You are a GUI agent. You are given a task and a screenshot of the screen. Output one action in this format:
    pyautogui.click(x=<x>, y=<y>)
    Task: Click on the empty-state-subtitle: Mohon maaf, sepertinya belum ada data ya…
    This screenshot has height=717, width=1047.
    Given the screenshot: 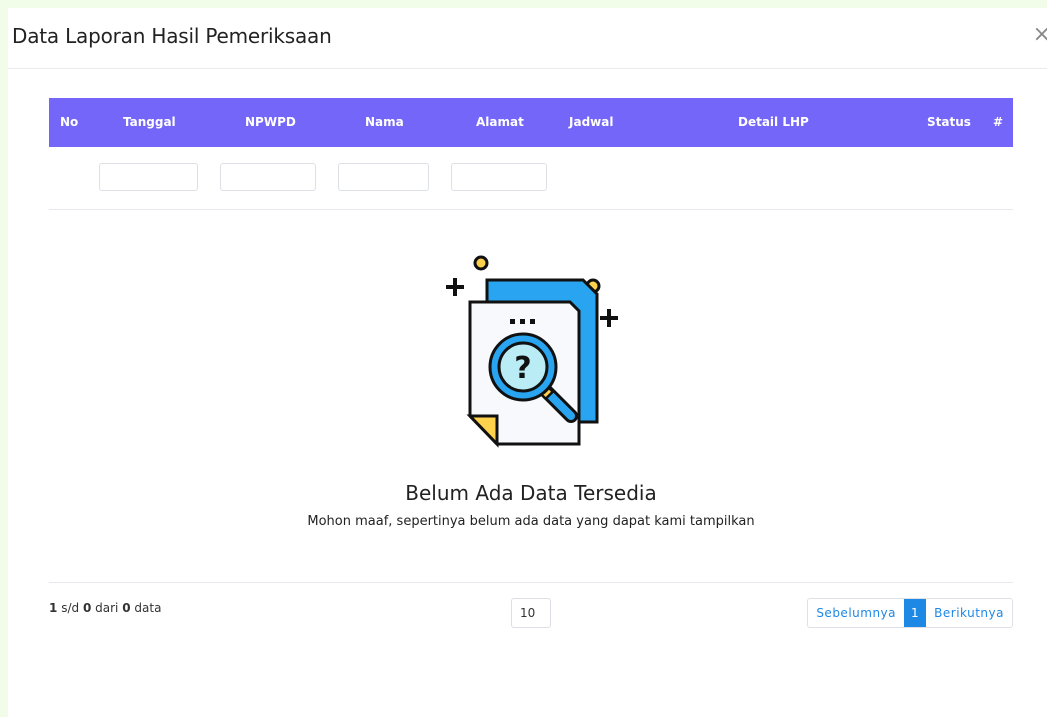 What is the action you would take?
    pyautogui.click(x=531, y=521)
    